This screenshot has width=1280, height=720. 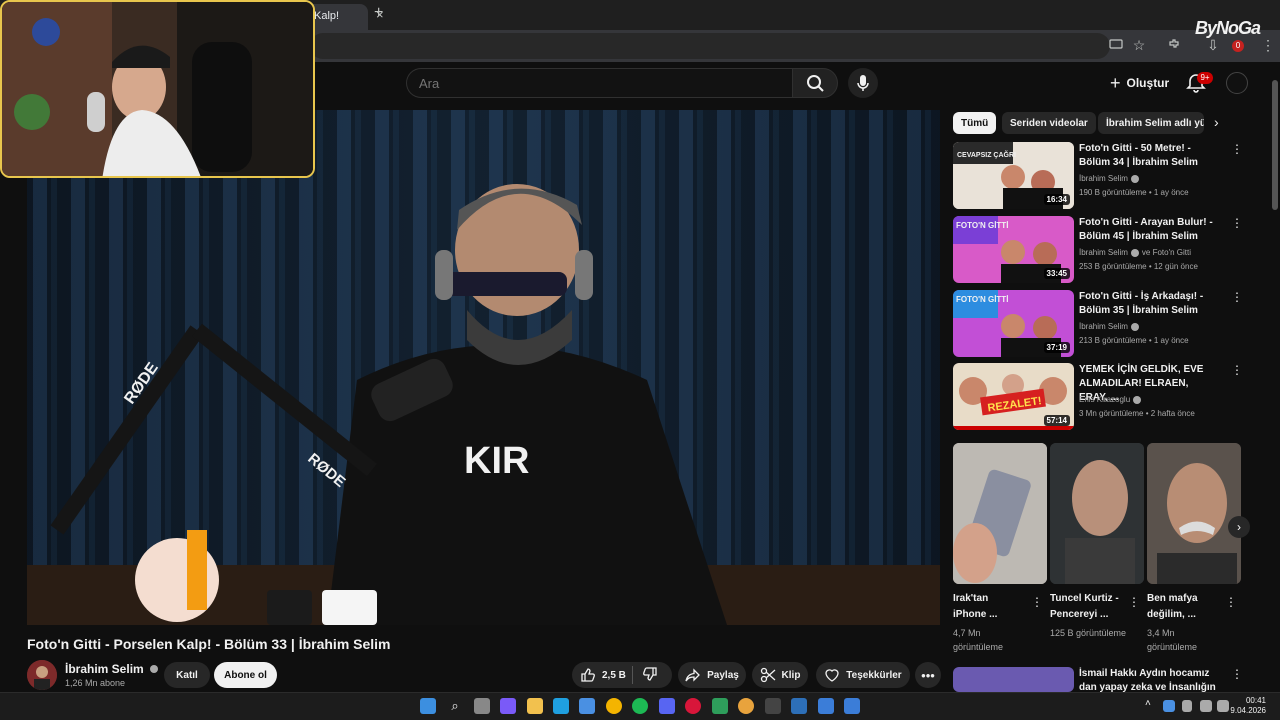 What do you see at coordinates (1135, 252) in the screenshot?
I see `recommendation-channel: İbrahim Selim ve Foto'n Gitti` at bounding box center [1135, 252].